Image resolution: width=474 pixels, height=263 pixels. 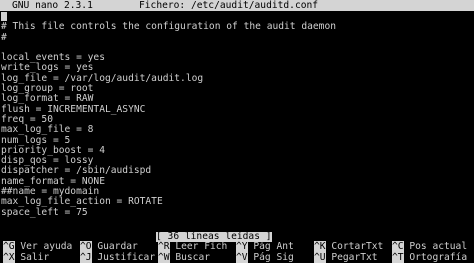 I want to click on shortcut-justify: ^J Justificar, so click(x=117, y=257).